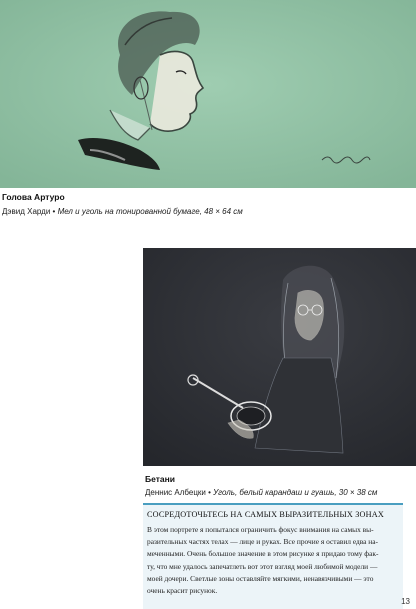 This screenshot has width=416, height=609. Describe the element at coordinates (26, 211) in the screenshot. I see `artwork-1-artist: Дэвид Харди` at that location.